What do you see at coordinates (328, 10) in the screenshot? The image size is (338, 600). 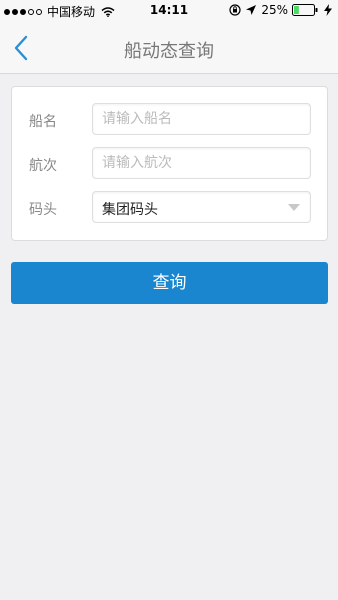 I see `charging-icon` at bounding box center [328, 10].